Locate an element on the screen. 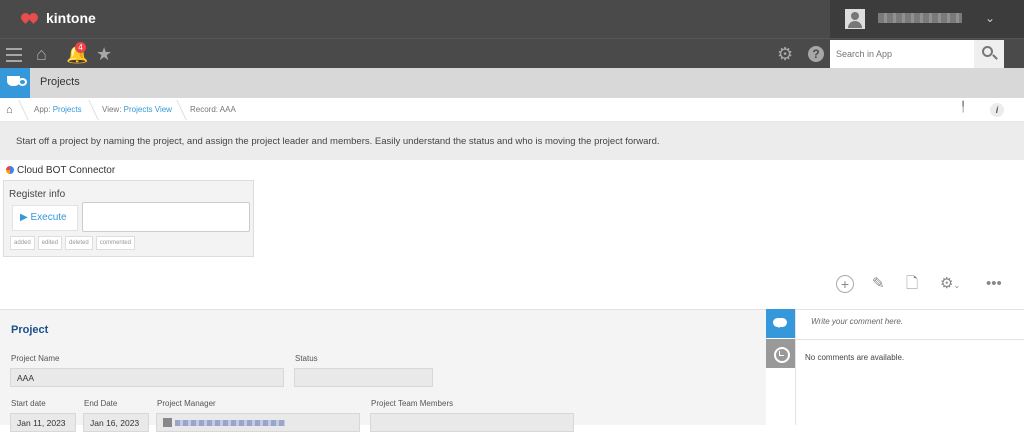 Image resolution: width=1024 pixels, height=432 pixels. user-menu: ⌄ is located at coordinates (927, 19).